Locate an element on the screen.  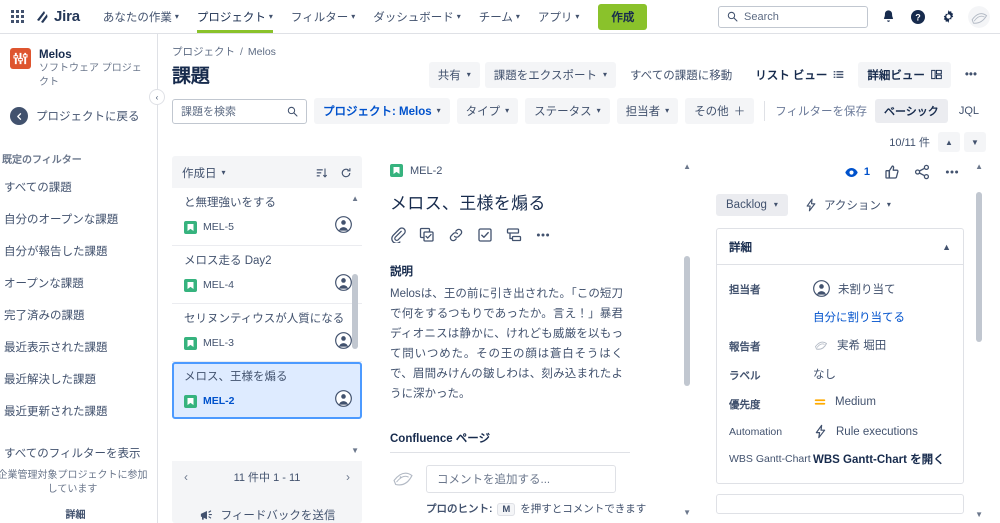
attach-icon is located at coordinates (398, 235).